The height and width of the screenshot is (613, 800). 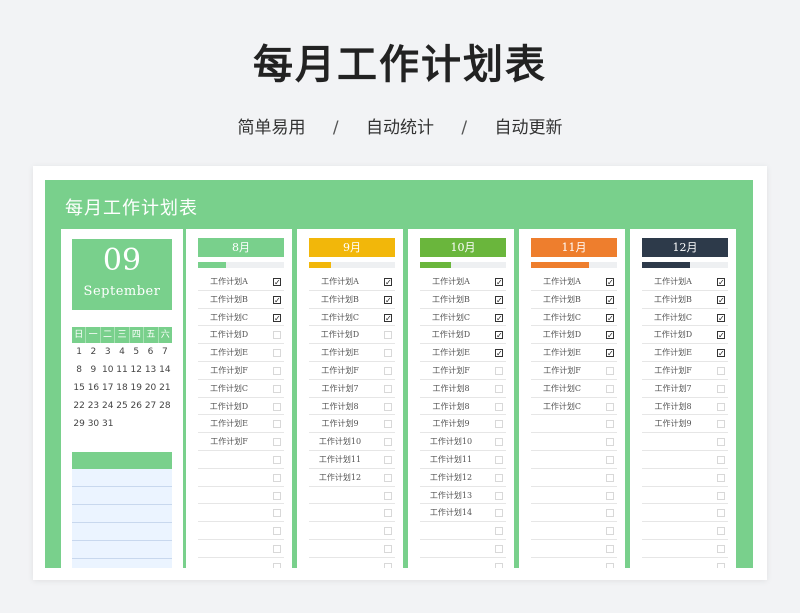 What do you see at coordinates (108, 352) in the screenshot?
I see `calendar-day: 3` at bounding box center [108, 352].